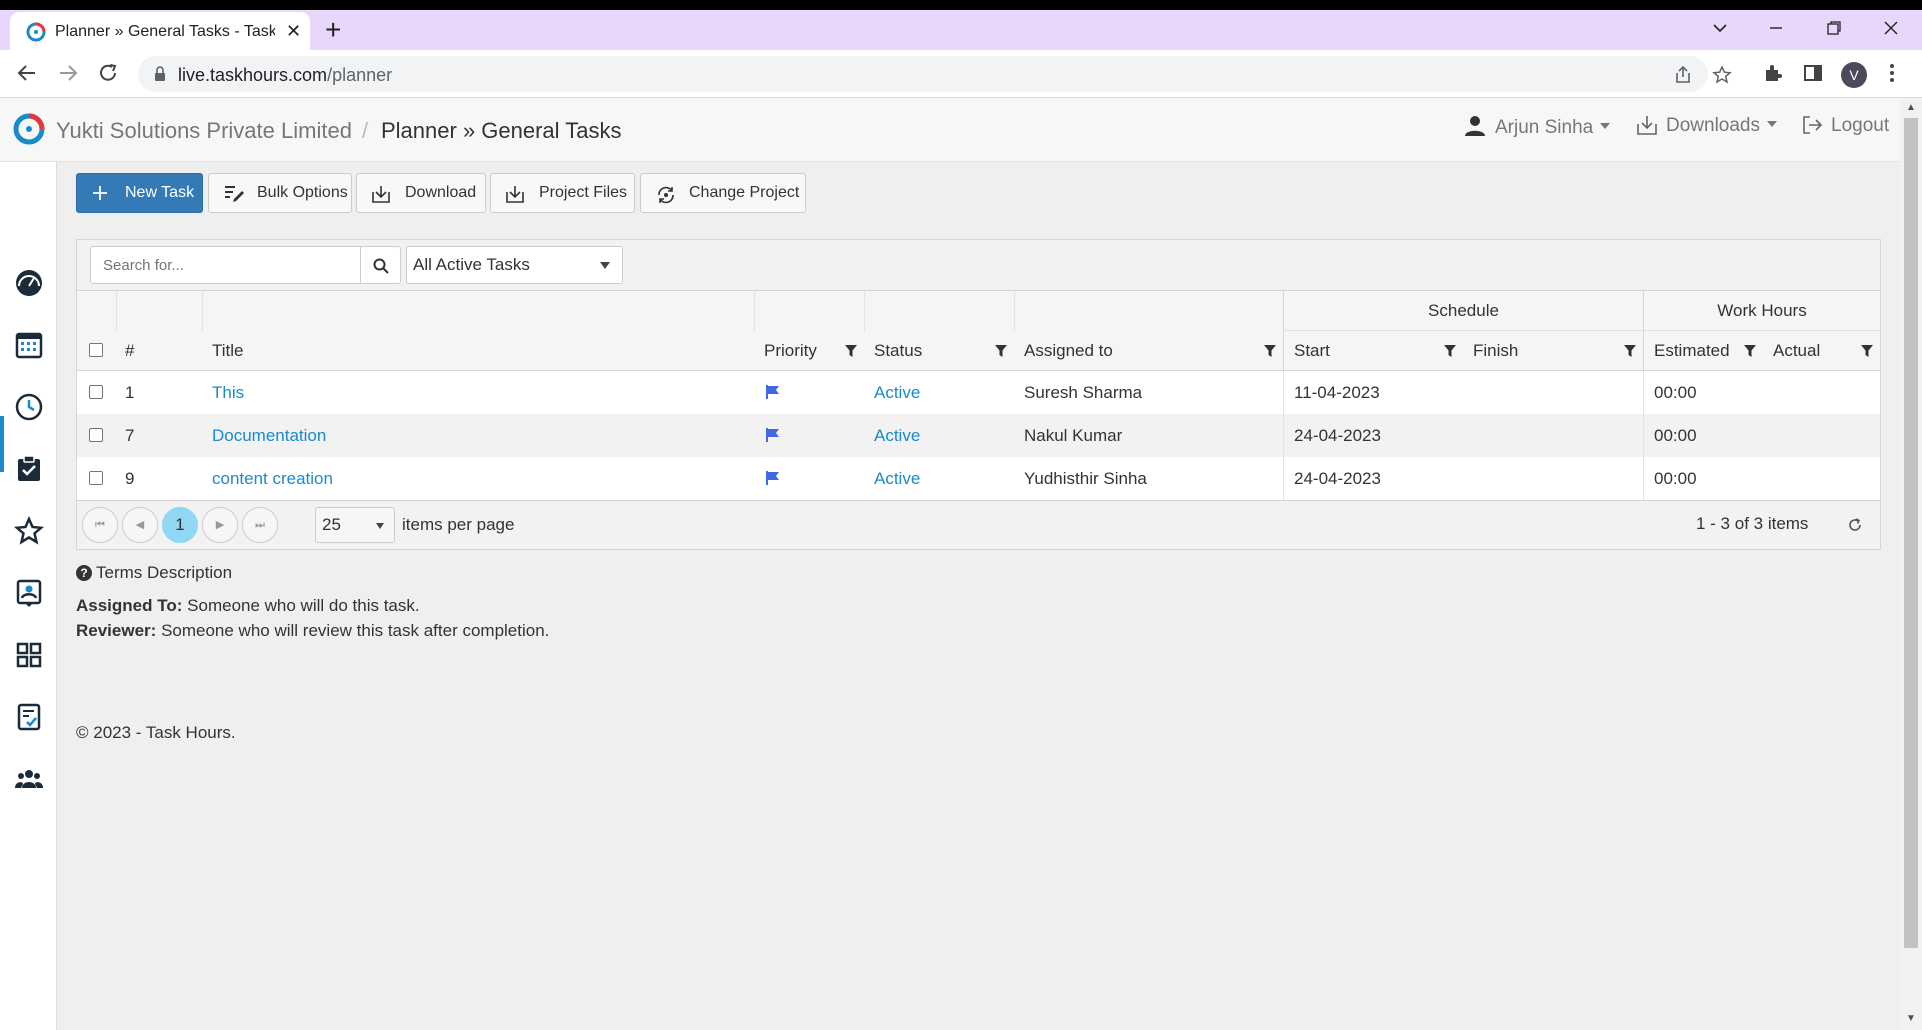 The width and height of the screenshot is (1922, 1030). I want to click on browser-menu-icon, so click(1892, 73).